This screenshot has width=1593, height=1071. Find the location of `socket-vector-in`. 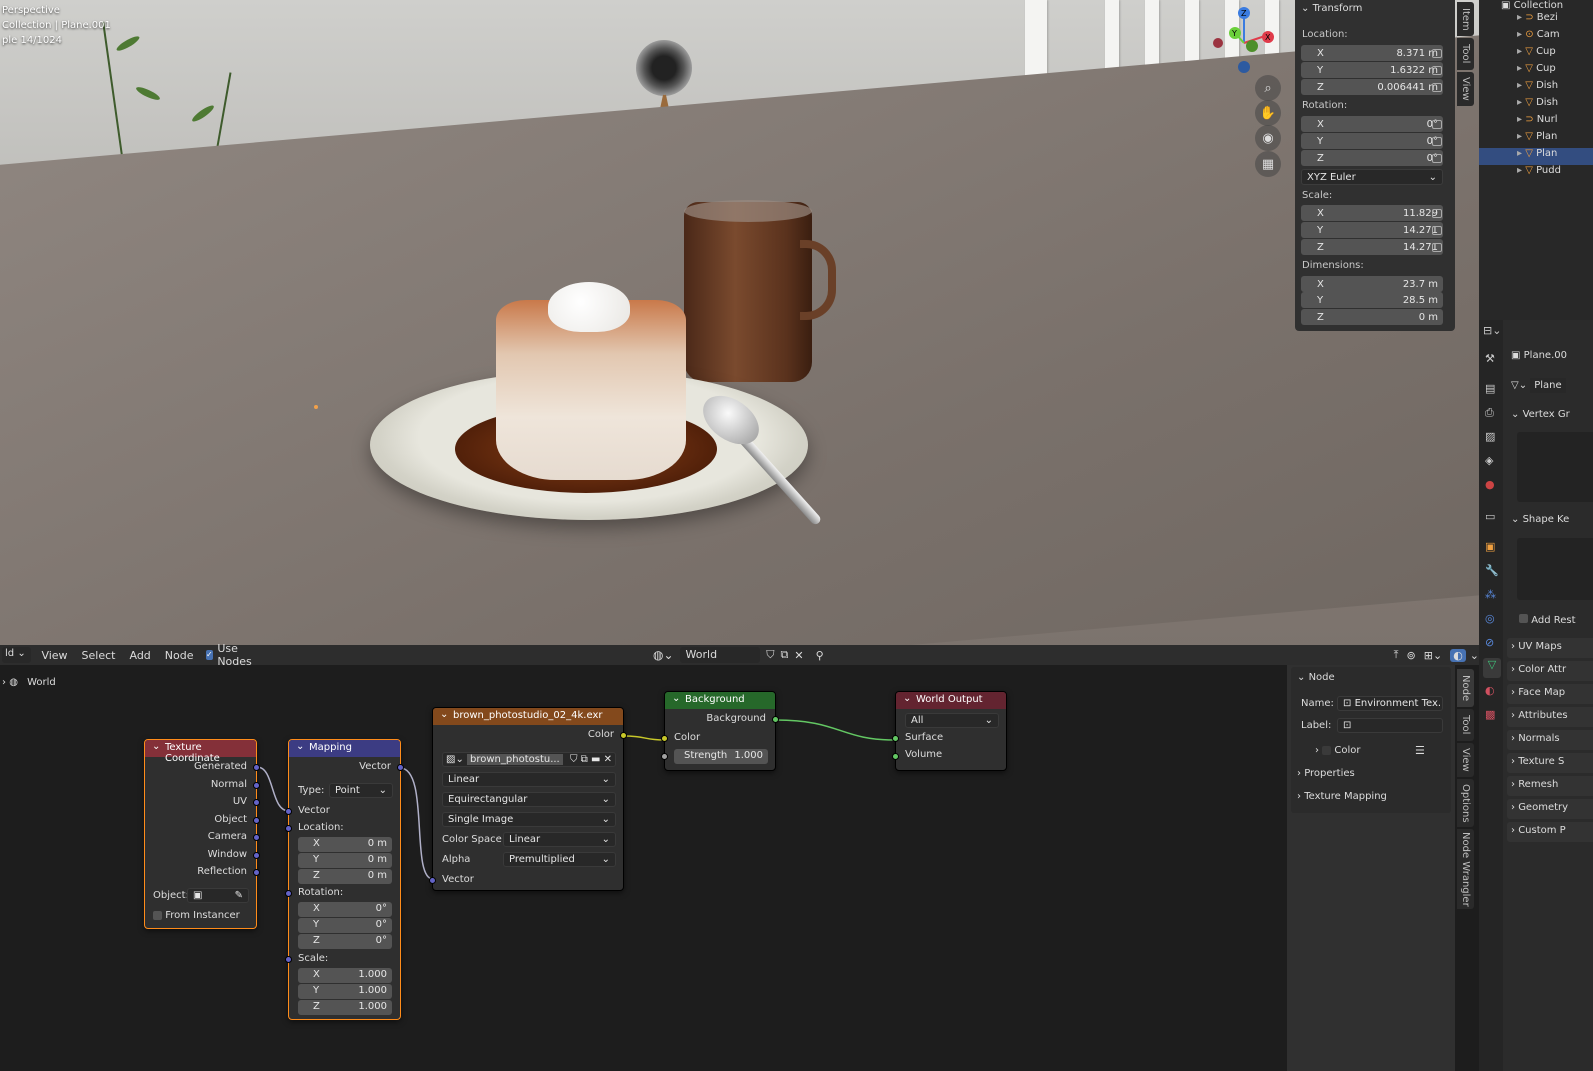

socket-vector-in is located at coordinates (432, 880).